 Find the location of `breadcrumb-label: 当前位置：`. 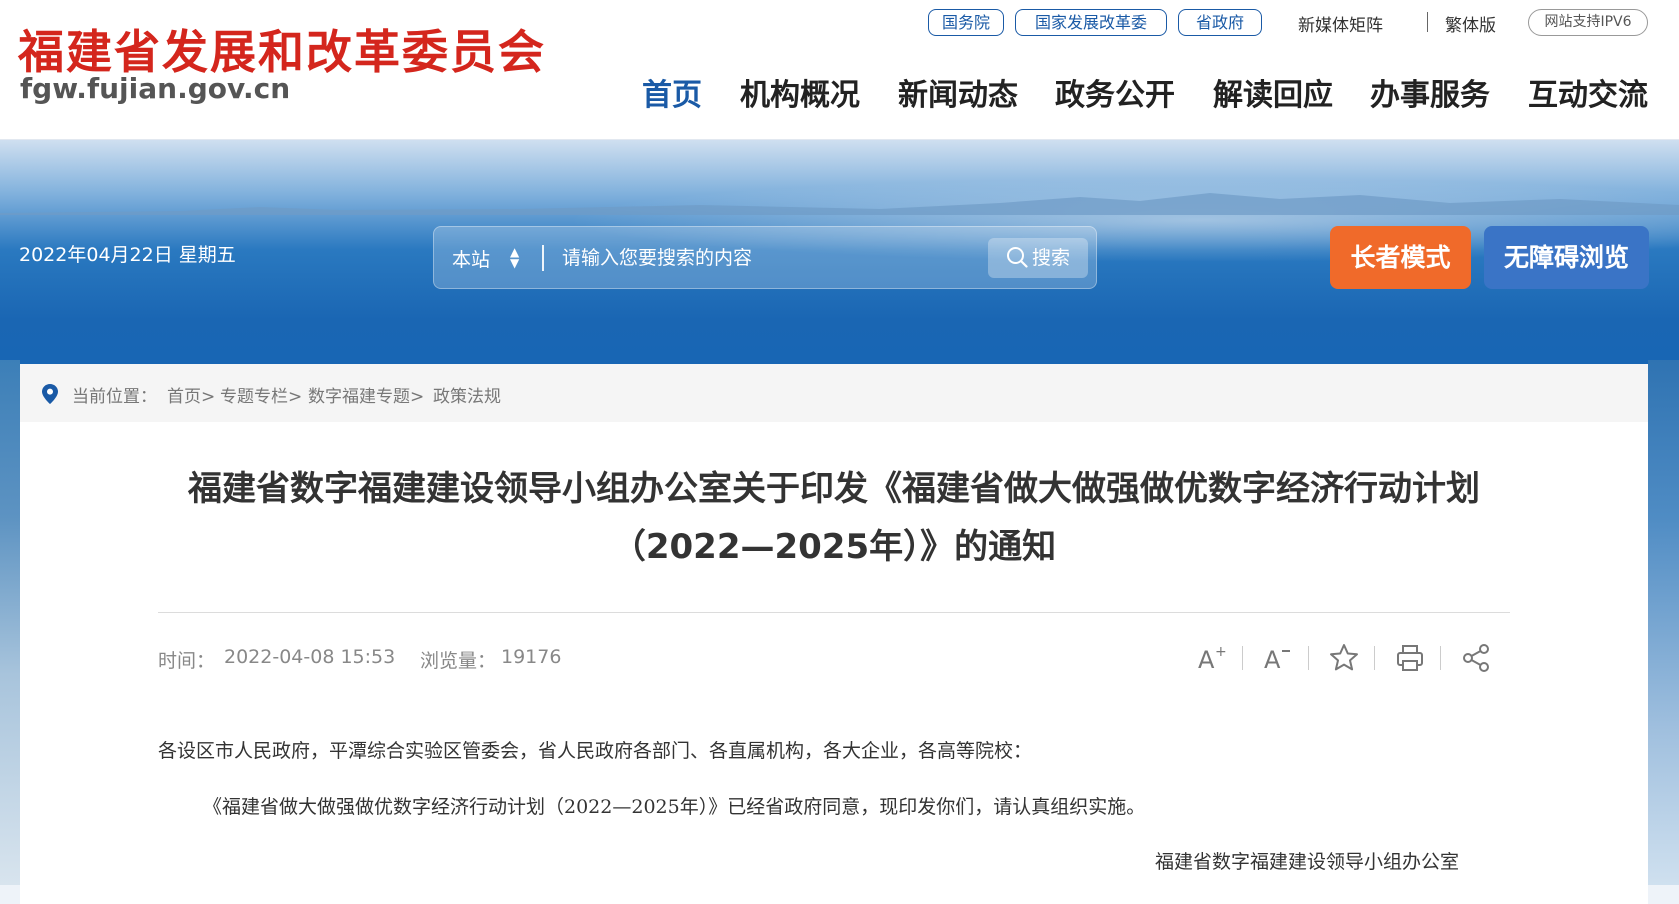

breadcrumb-label: 当前位置： is located at coordinates (114, 397).